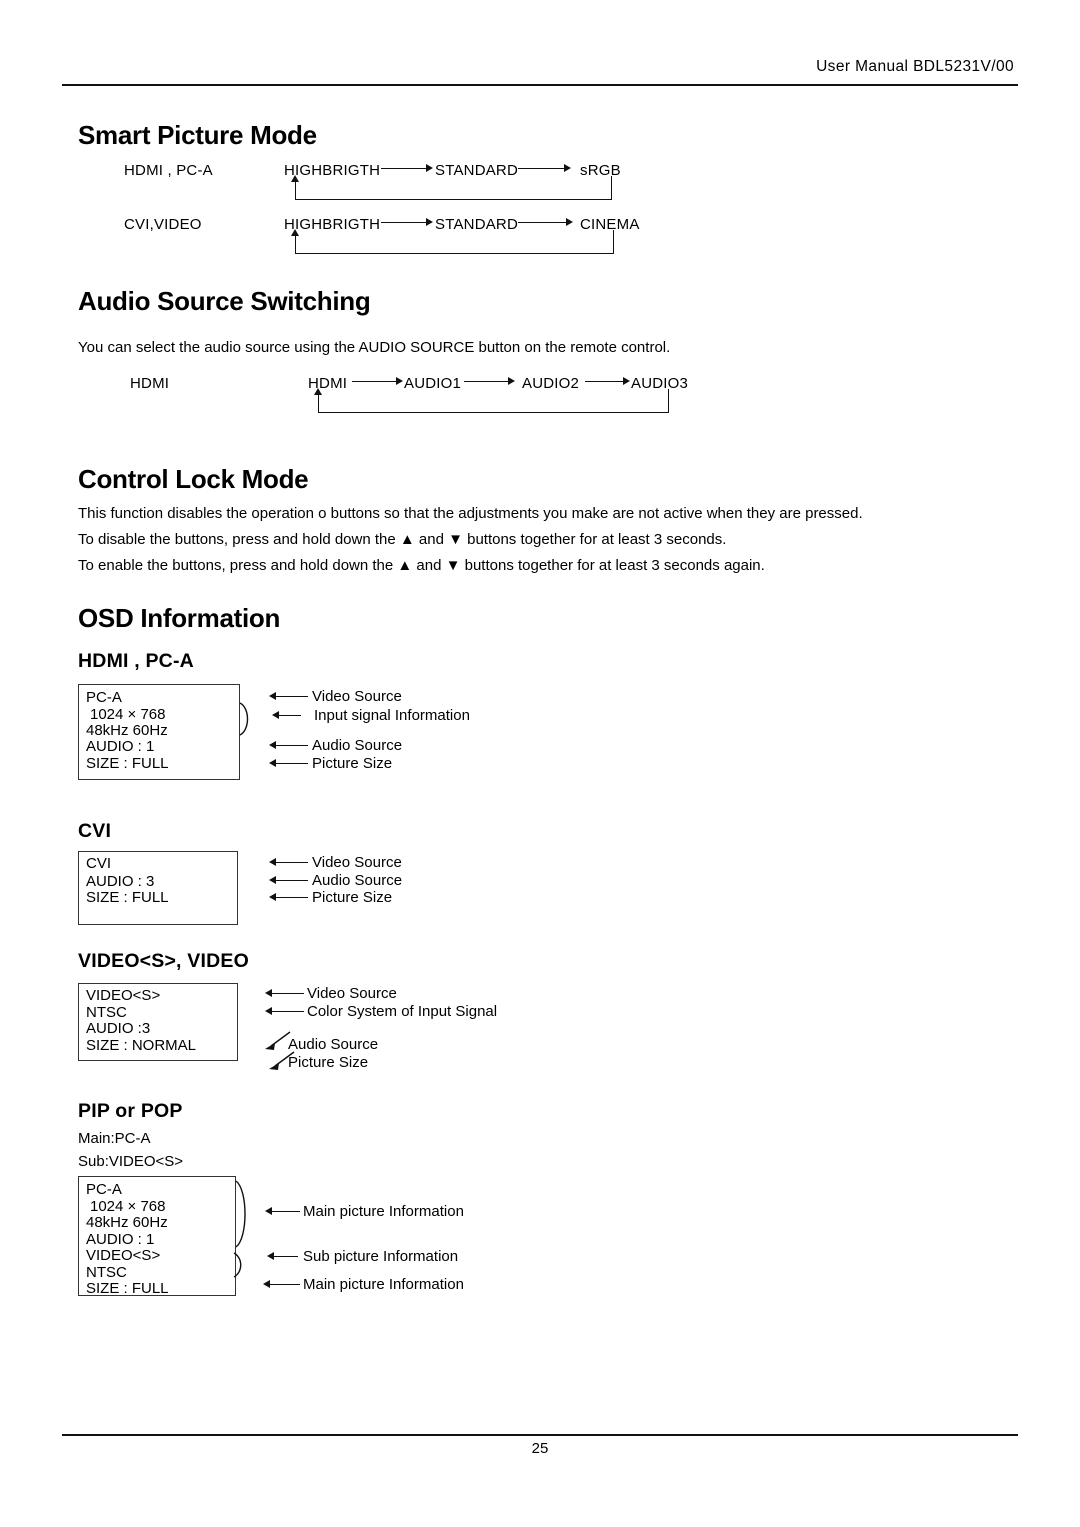  I want to click on page-title-osd-information: OSD Information, so click(179, 618).